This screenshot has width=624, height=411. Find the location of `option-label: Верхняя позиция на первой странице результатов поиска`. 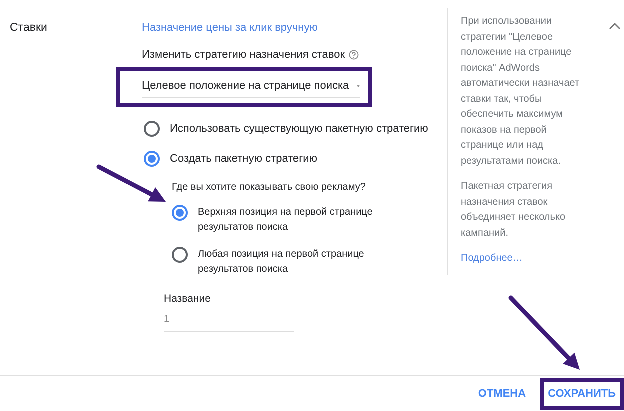

option-label: Верхняя позиция на первой странице результатов поиска is located at coordinates (286, 220).